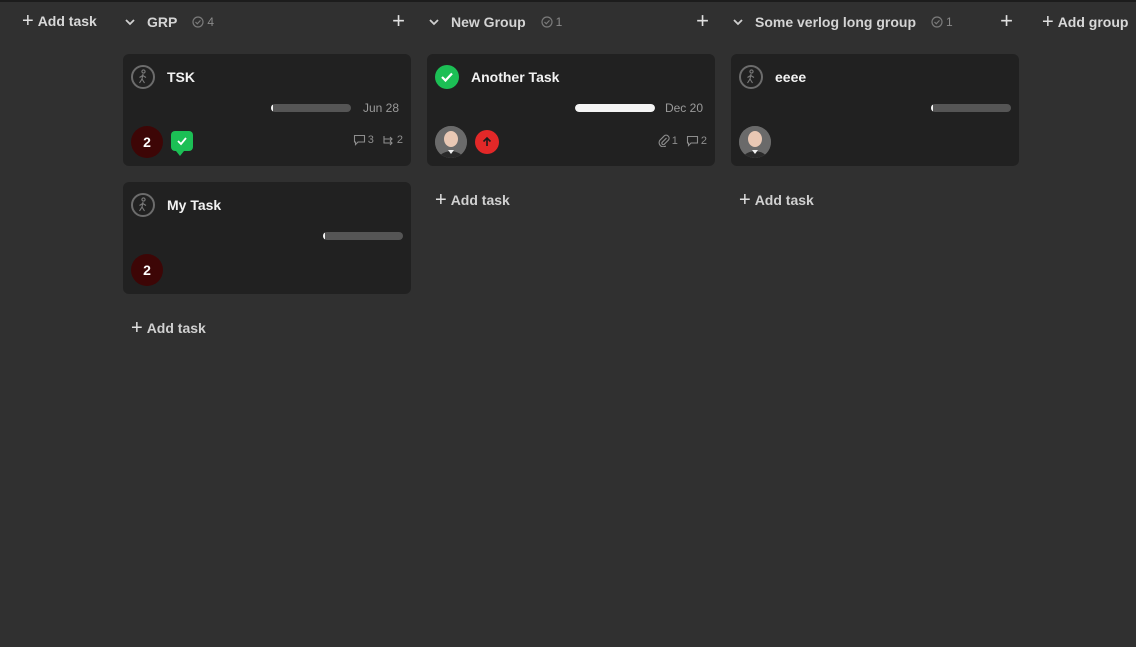  I want to click on column-title: New Group, so click(488, 22).